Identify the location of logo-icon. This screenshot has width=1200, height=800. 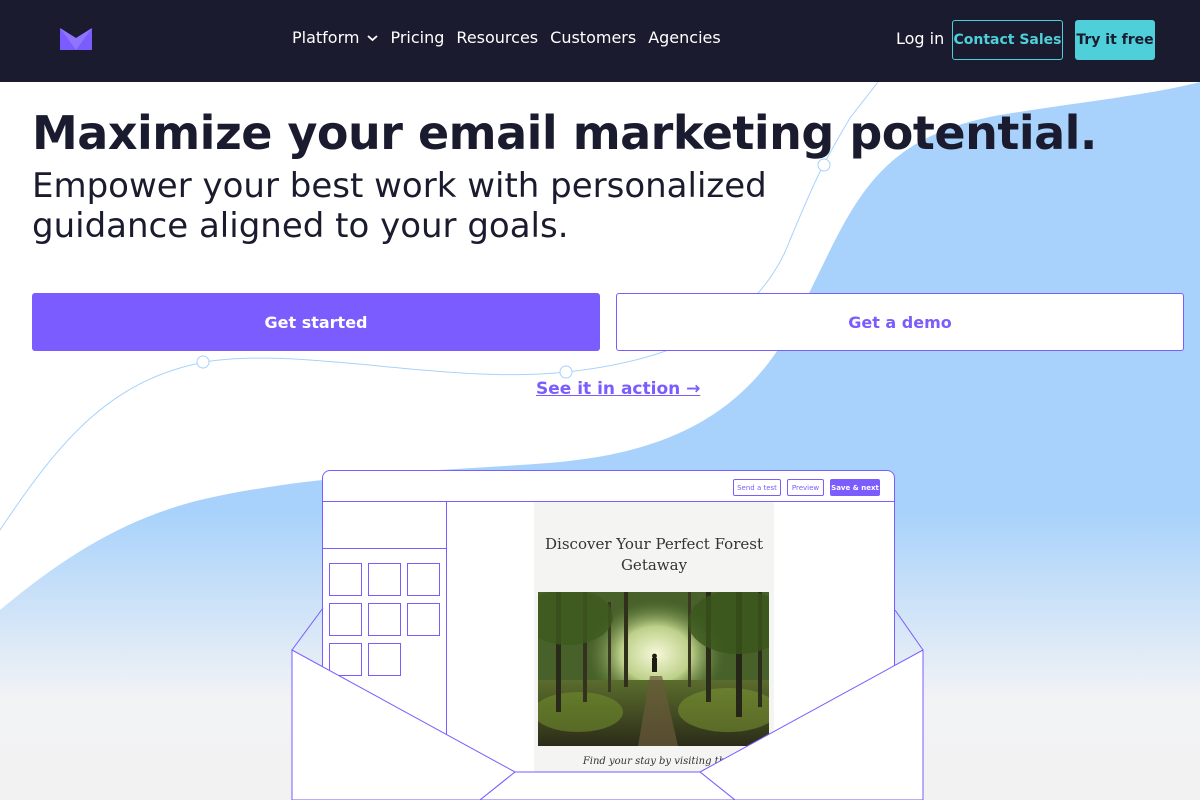
(76, 39).